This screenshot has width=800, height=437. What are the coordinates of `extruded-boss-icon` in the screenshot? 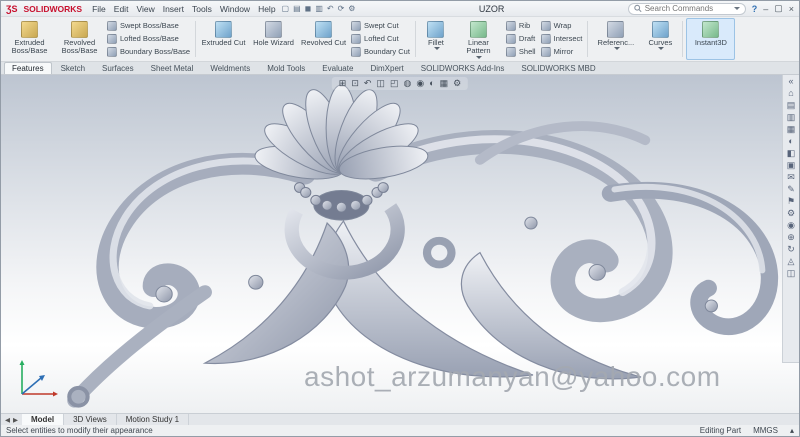 It's located at (29, 29).